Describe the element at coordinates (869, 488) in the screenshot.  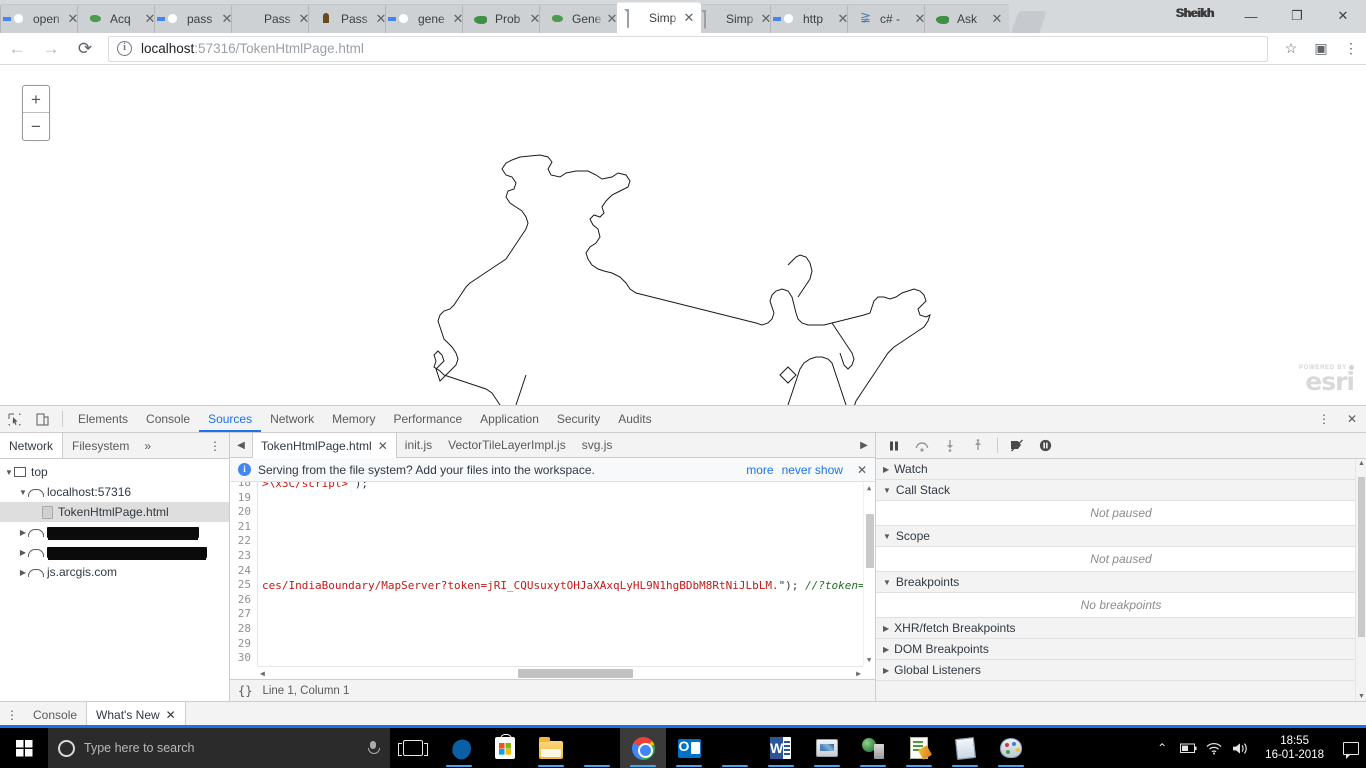
I see `scroll-up-icon: ▲` at that location.